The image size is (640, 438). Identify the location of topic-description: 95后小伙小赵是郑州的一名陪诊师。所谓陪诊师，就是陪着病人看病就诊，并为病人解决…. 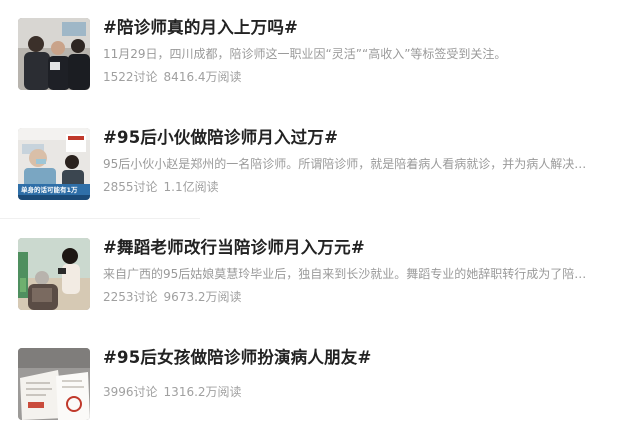
(345, 164).